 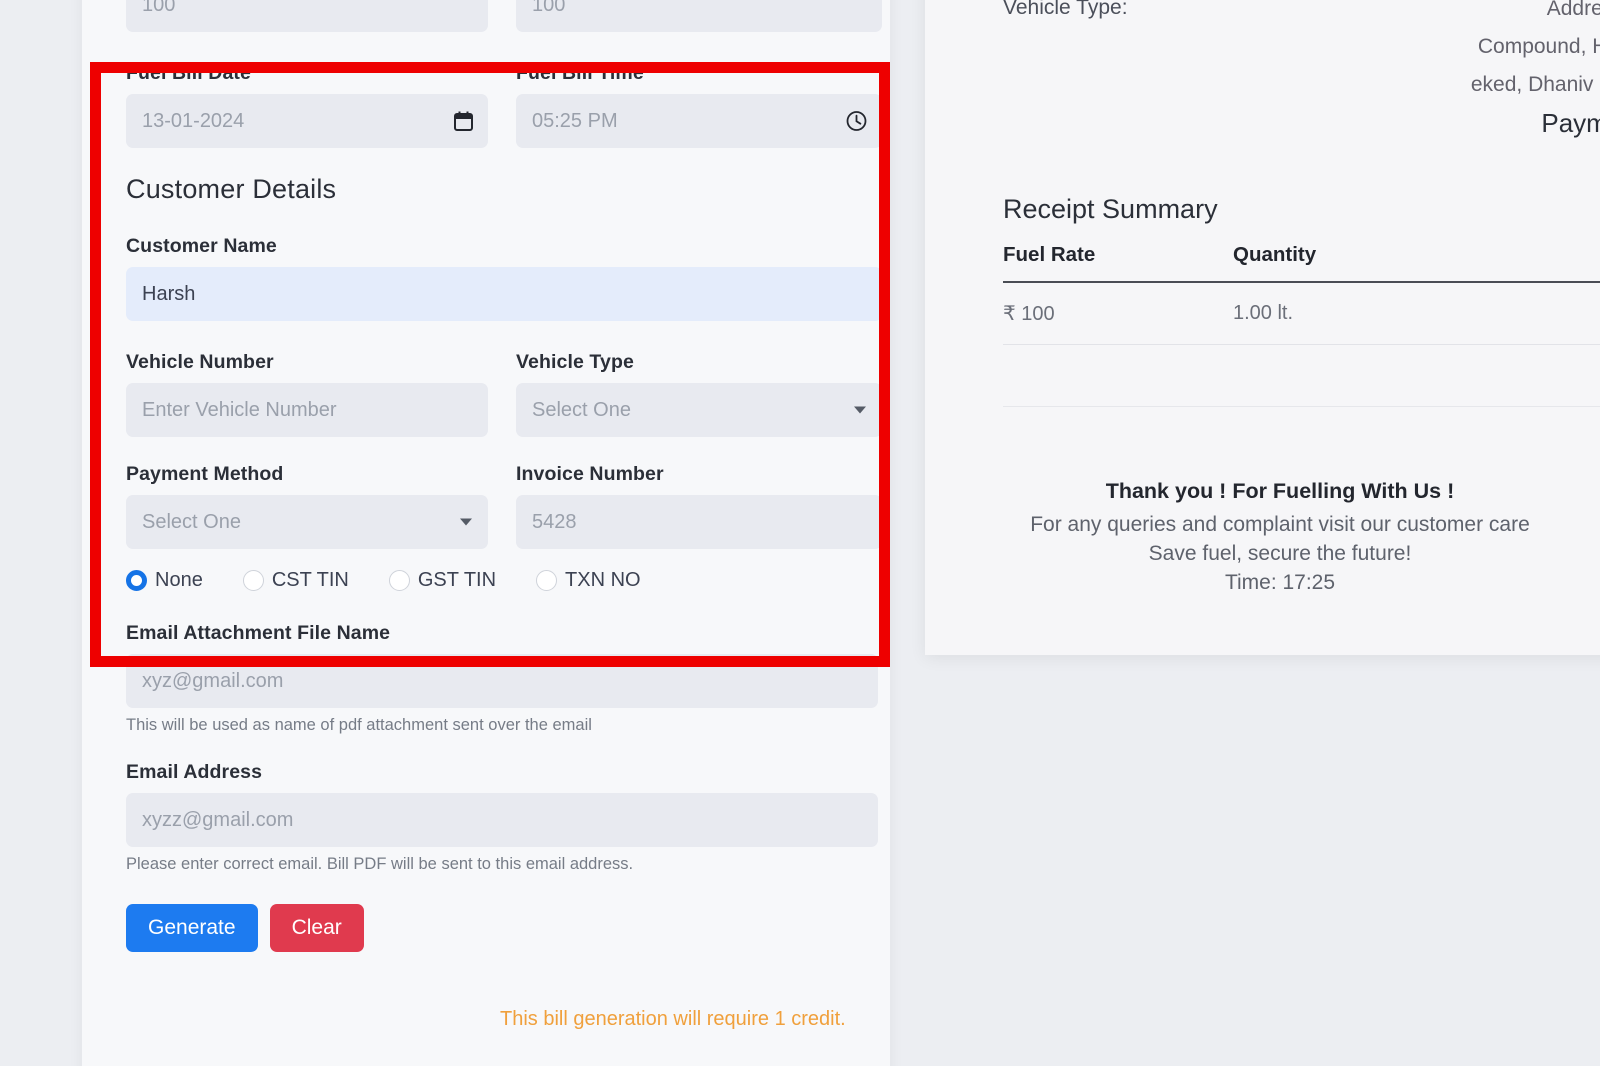 What do you see at coordinates (1538, 46) in the screenshot?
I see `receipt-address-line-2: Compound, Harvate Pad` at bounding box center [1538, 46].